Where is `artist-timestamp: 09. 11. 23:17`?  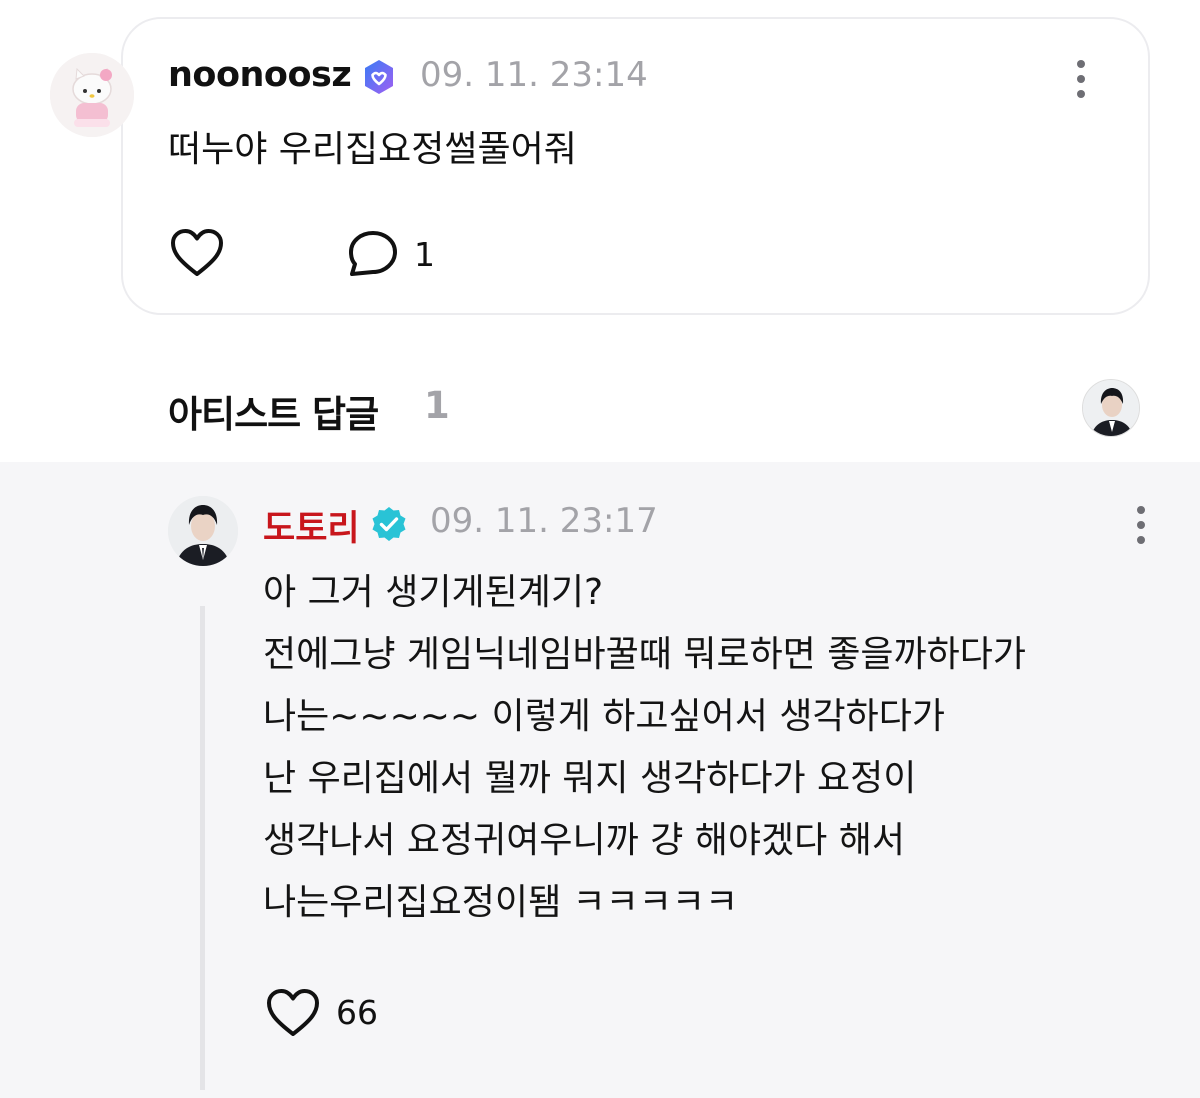
artist-timestamp: 09. 11. 23:17 is located at coordinates (544, 521).